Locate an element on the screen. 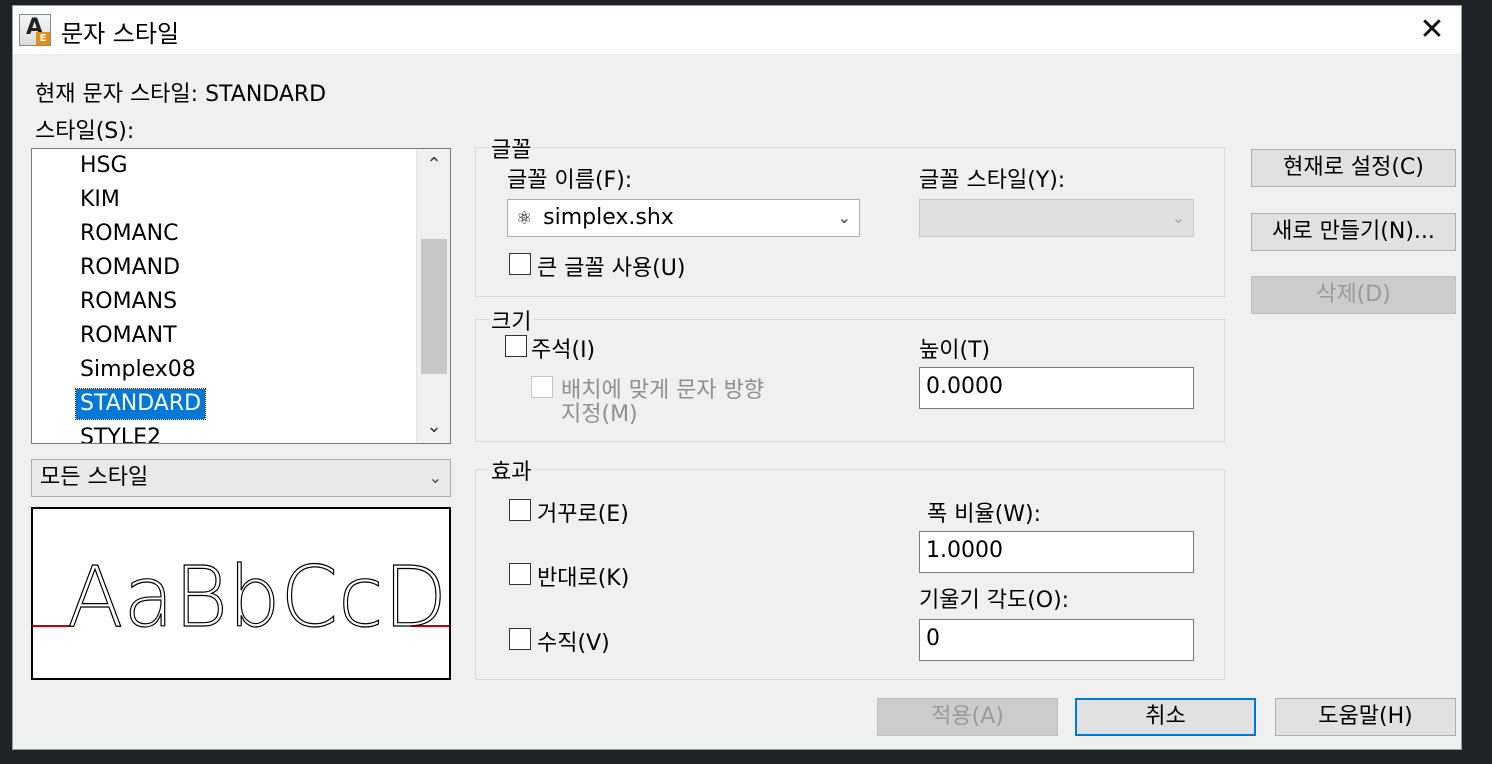 The height and width of the screenshot is (764, 1492). scroll-down-icon: ⌄ is located at coordinates (433, 427).